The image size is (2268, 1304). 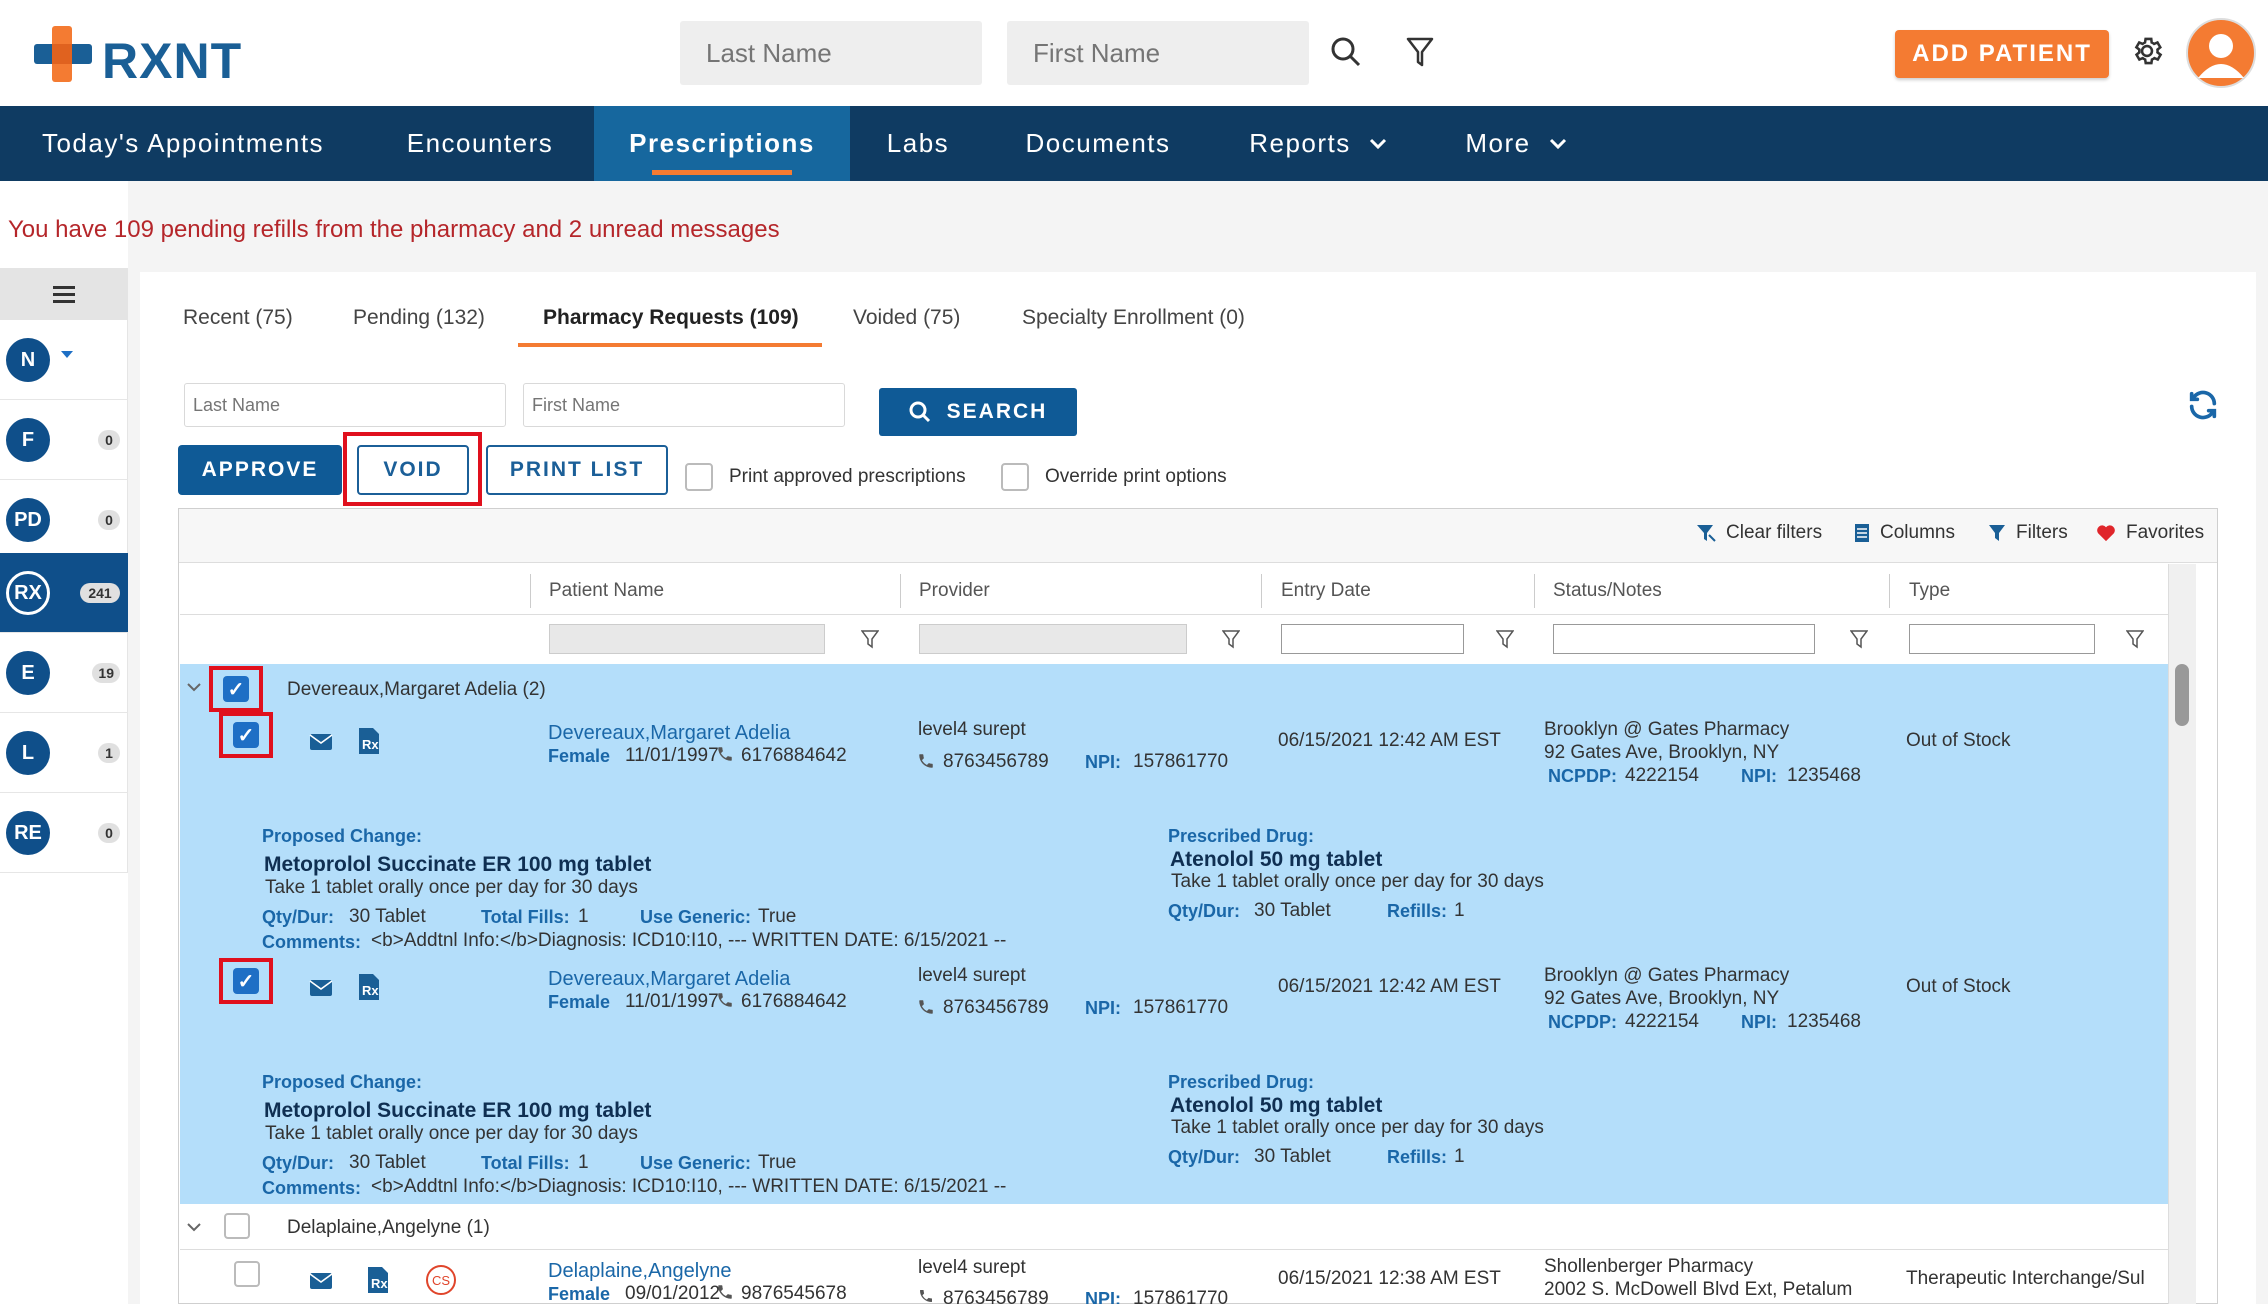 What do you see at coordinates (639, 1271) in the screenshot?
I see `patient-name-link: Delaplaine,Angelyne` at bounding box center [639, 1271].